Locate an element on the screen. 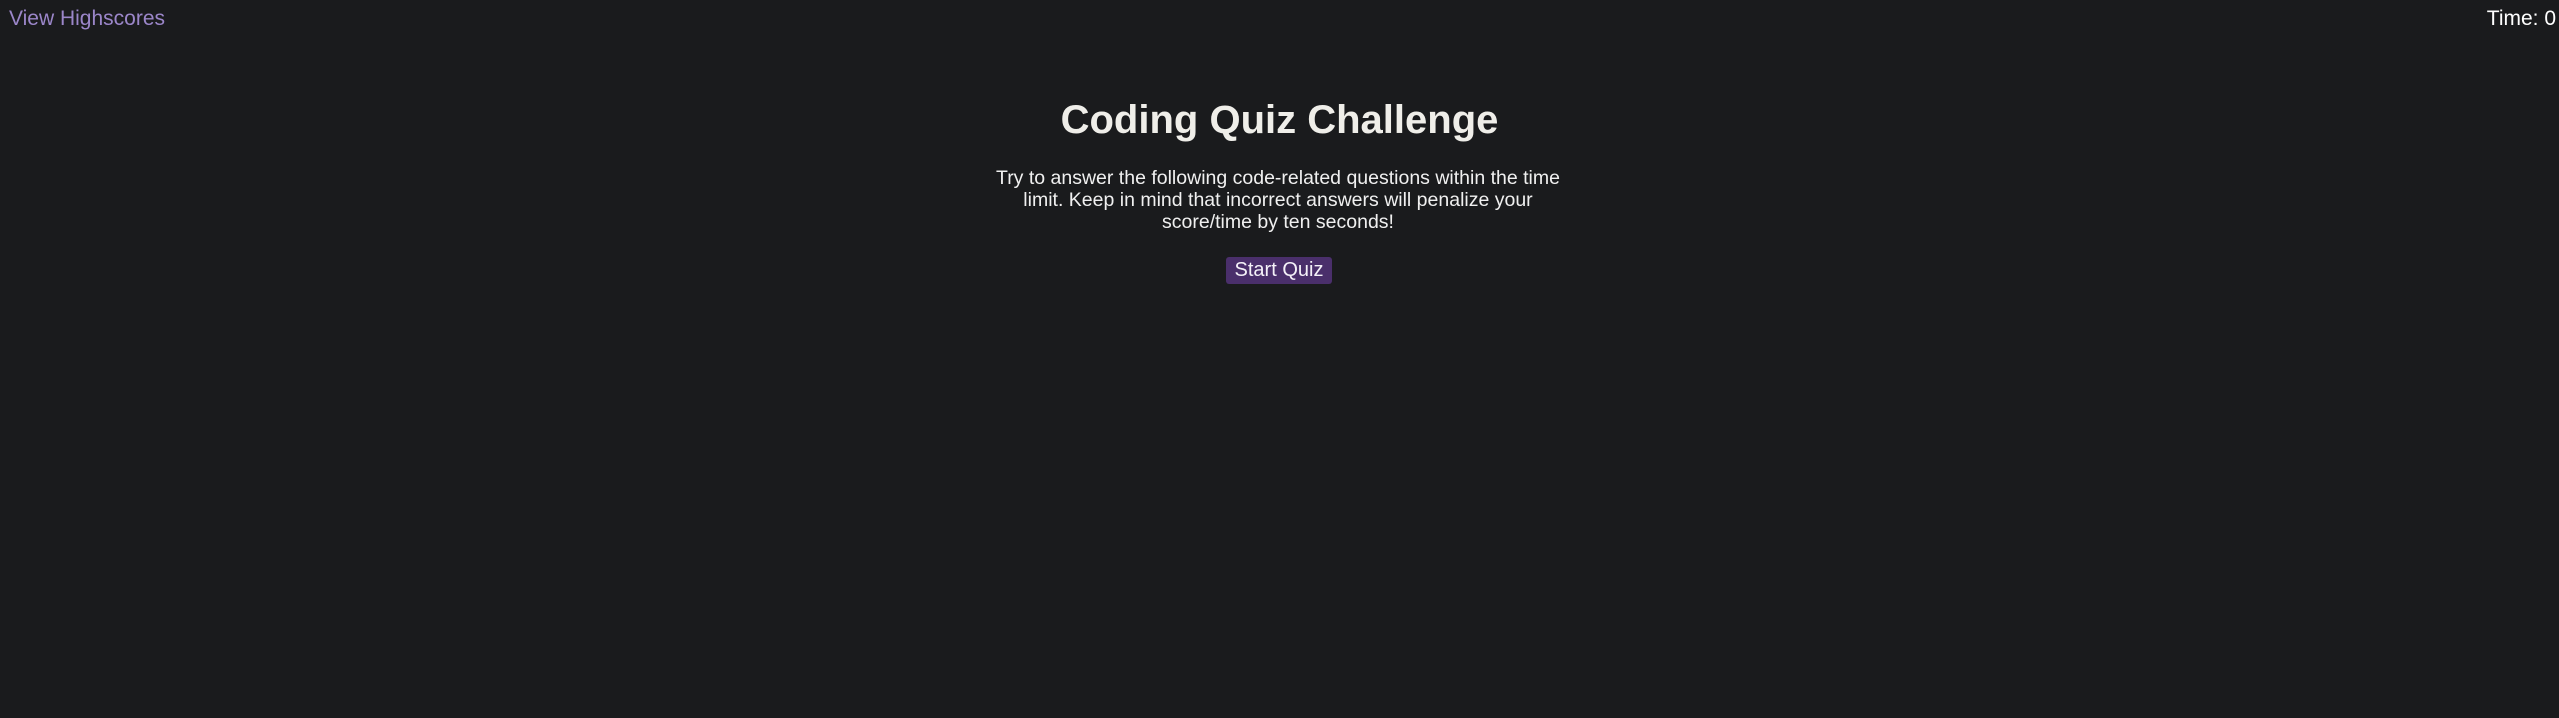  view-highscores-link: View Highscores is located at coordinates (87, 19).